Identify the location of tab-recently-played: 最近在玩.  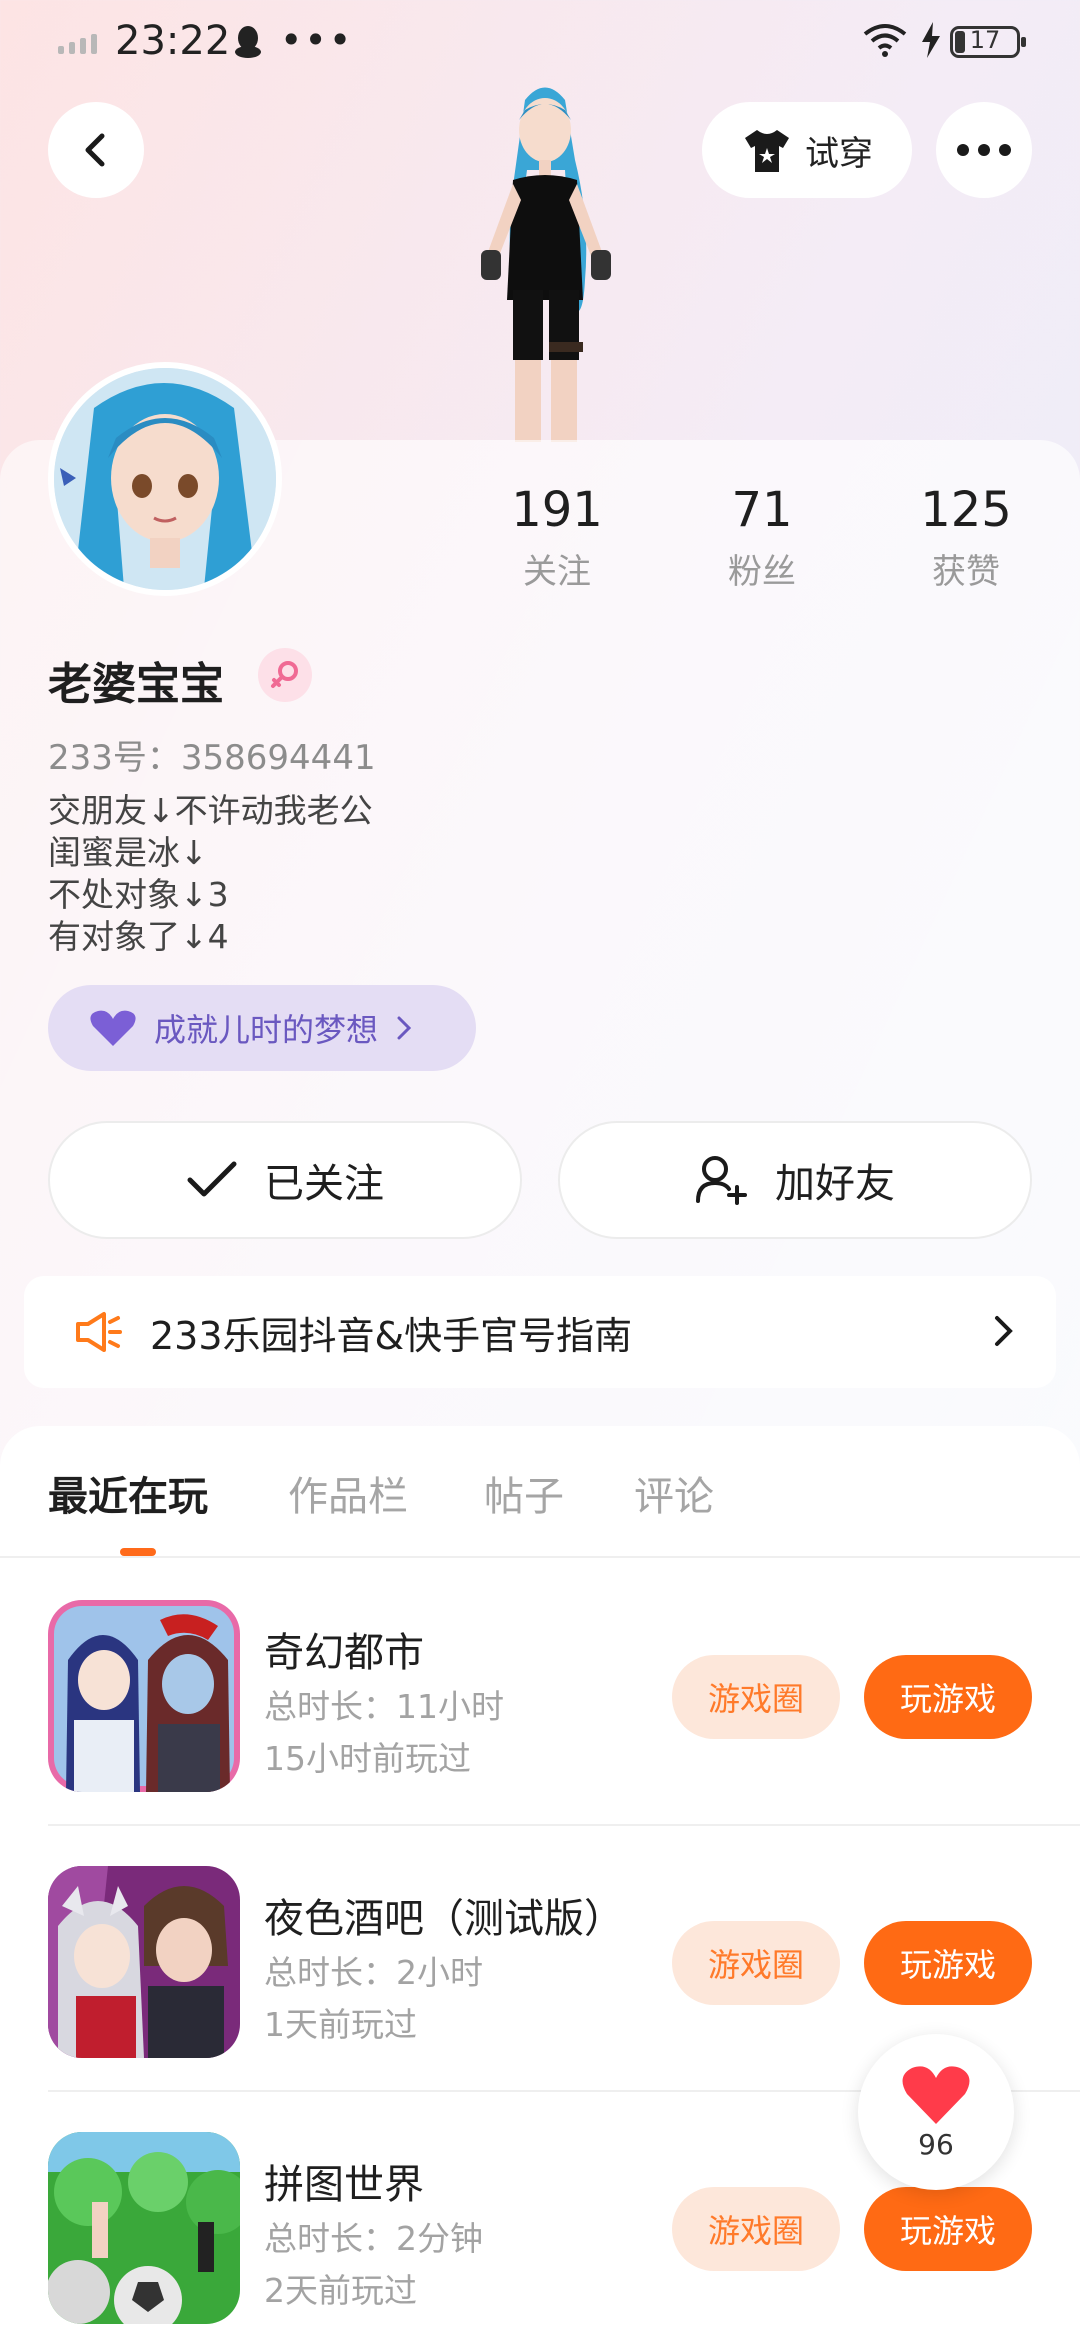
(128, 1493).